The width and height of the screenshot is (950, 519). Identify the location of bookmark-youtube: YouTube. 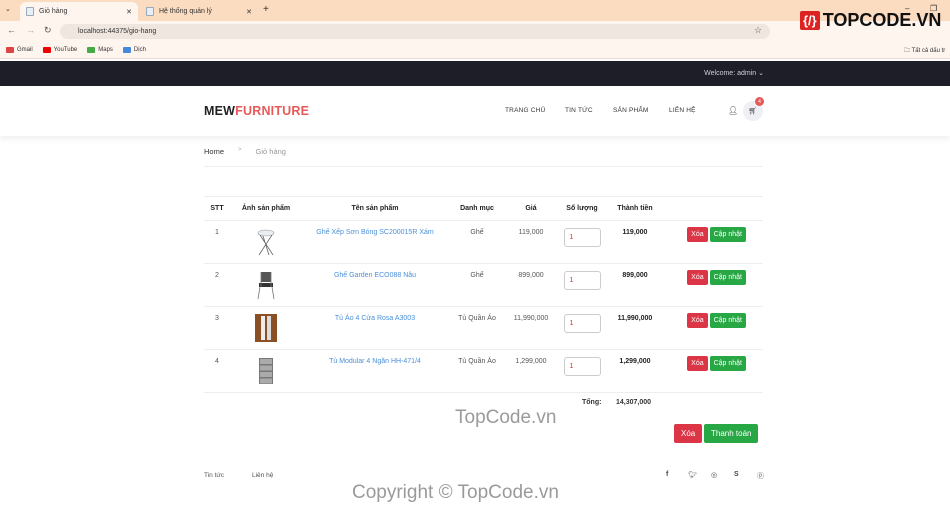
(60, 50).